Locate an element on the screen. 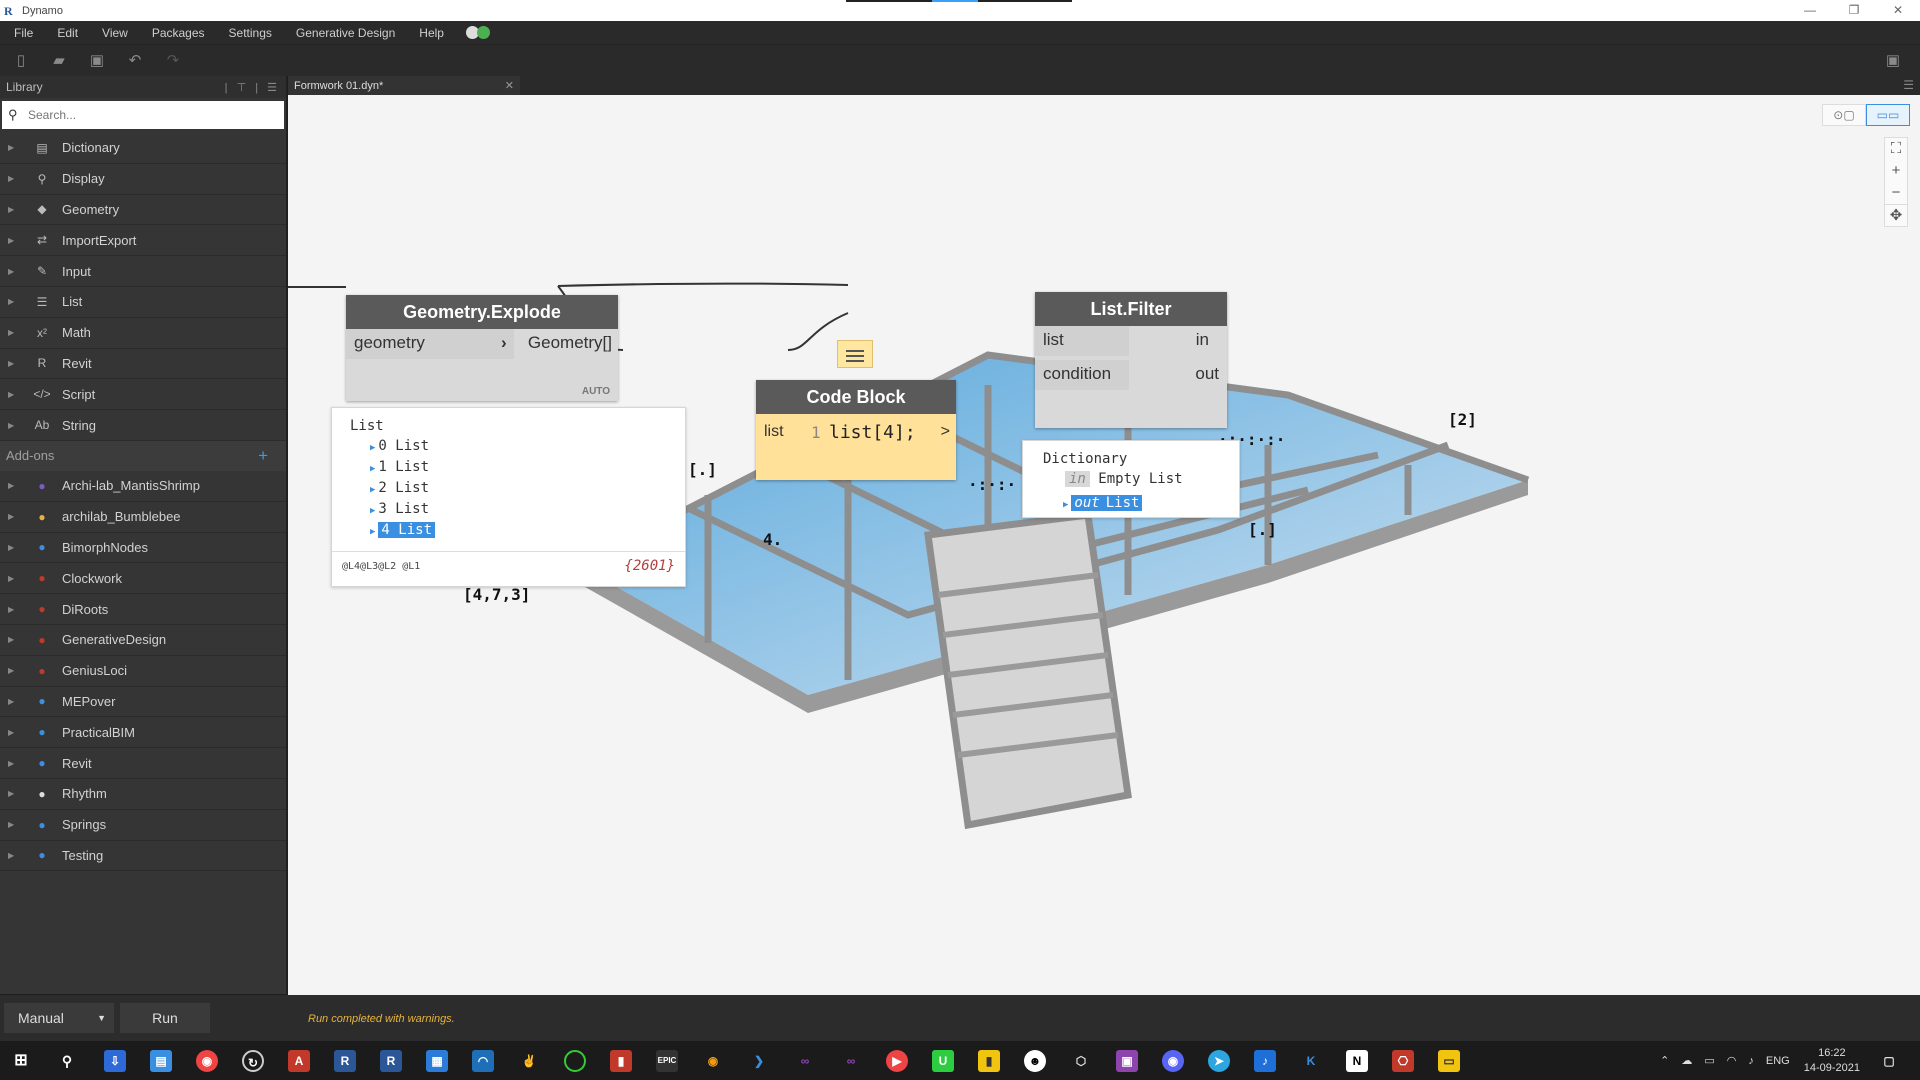  zoom-fit-icon: ⛶ is located at coordinates (1896, 149).